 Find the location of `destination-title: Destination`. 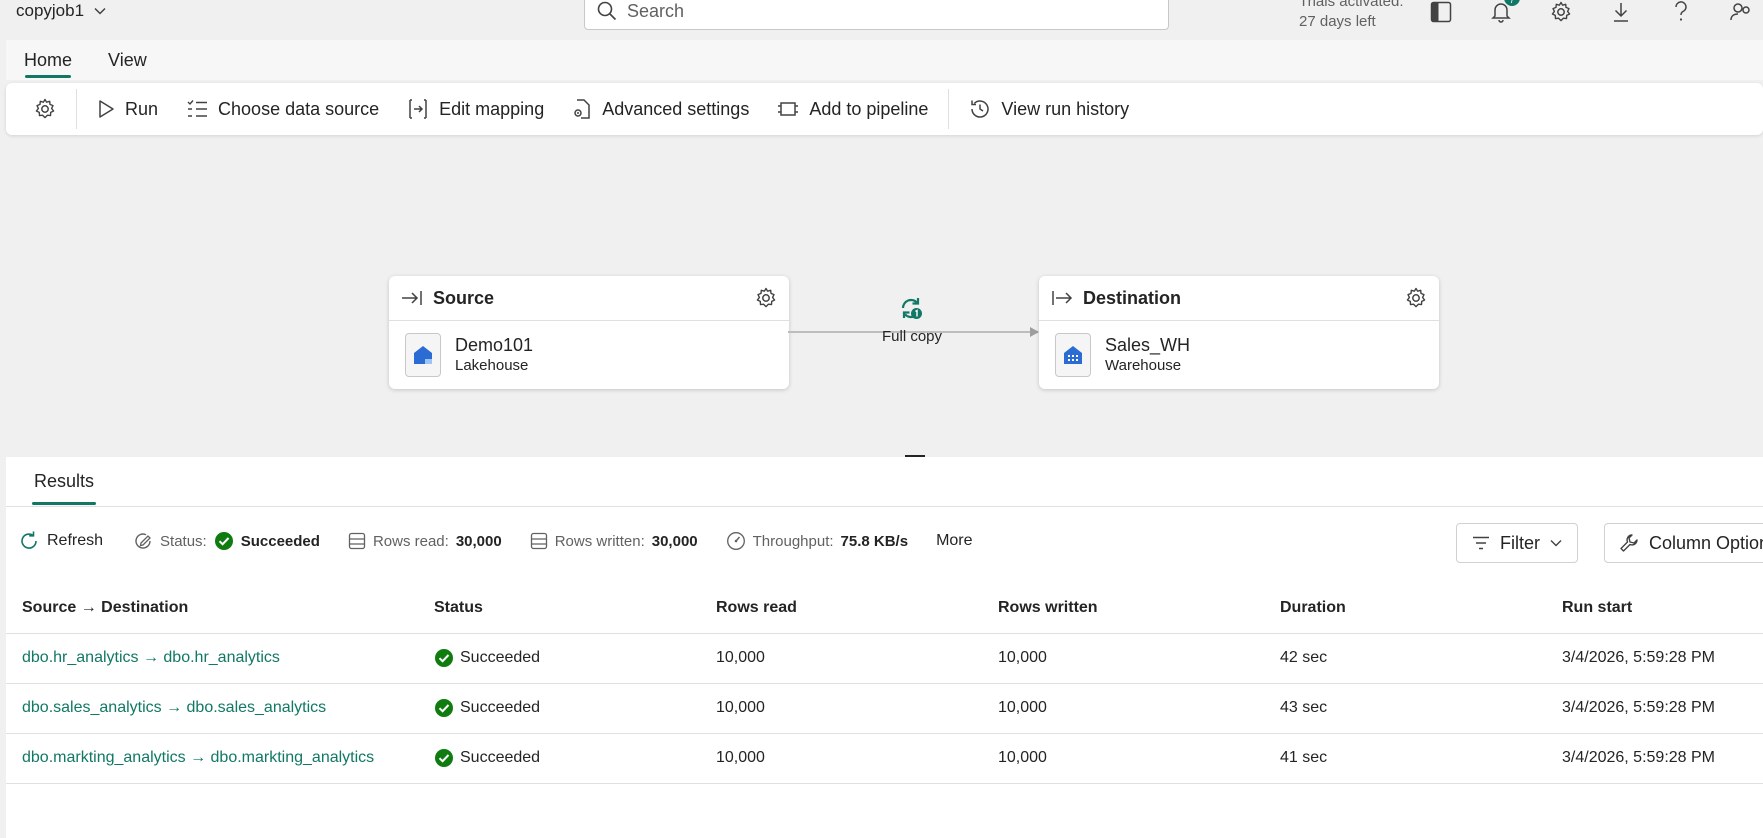

destination-title: Destination is located at coordinates (1132, 297).